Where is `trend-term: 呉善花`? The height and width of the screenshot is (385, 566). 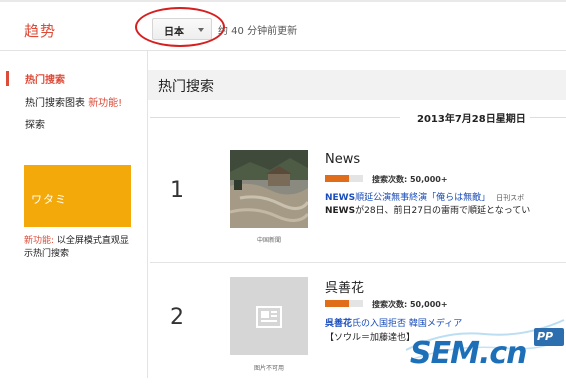 trend-term: 呉善花 is located at coordinates (344, 286).